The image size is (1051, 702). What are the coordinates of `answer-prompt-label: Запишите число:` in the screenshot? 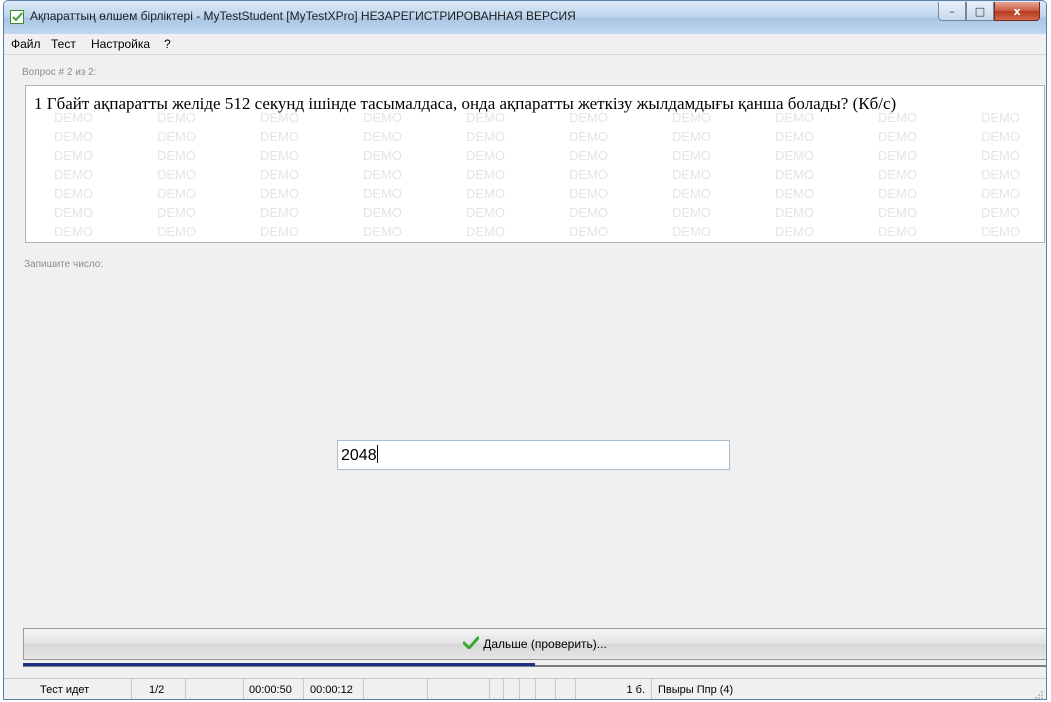 It's located at (64, 264).